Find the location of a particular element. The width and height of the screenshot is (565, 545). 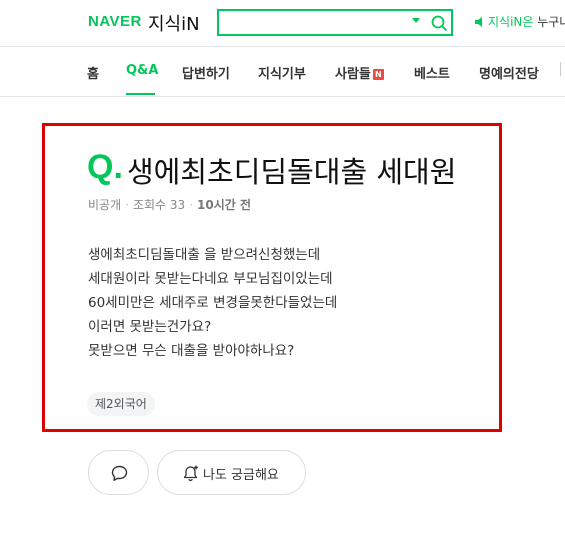

question-meta: 비공개 · 조회수 33 · 10시간 전 is located at coordinates (170, 205).